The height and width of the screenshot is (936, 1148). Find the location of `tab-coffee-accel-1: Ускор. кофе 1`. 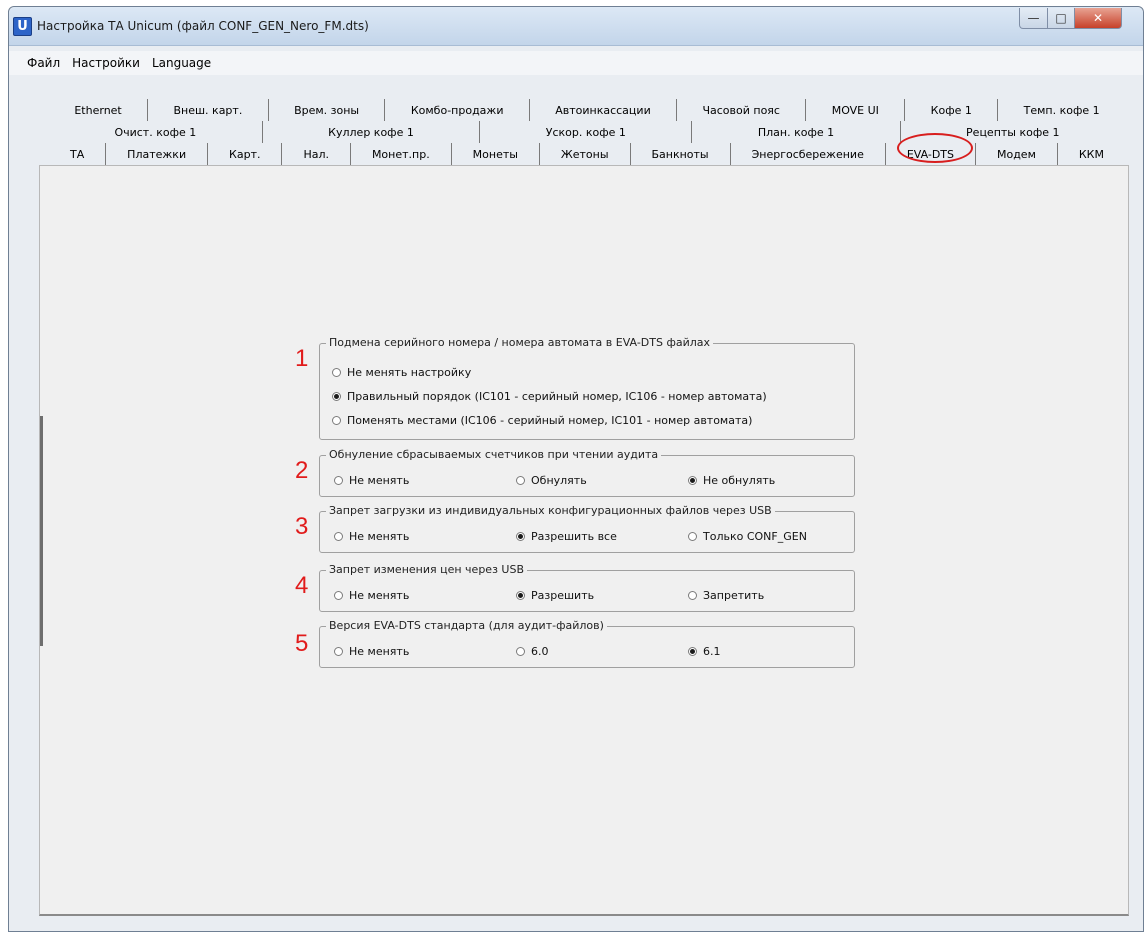

tab-coffee-accel-1: Ускор. кофе 1 is located at coordinates (586, 132).